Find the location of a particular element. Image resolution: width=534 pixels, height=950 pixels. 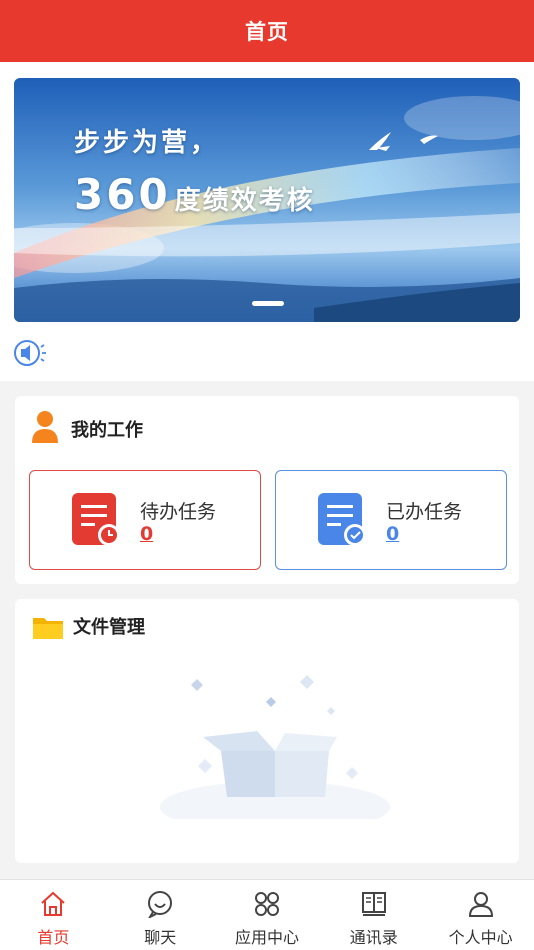

tab-profile: 个人中心 is located at coordinates (480, 915).